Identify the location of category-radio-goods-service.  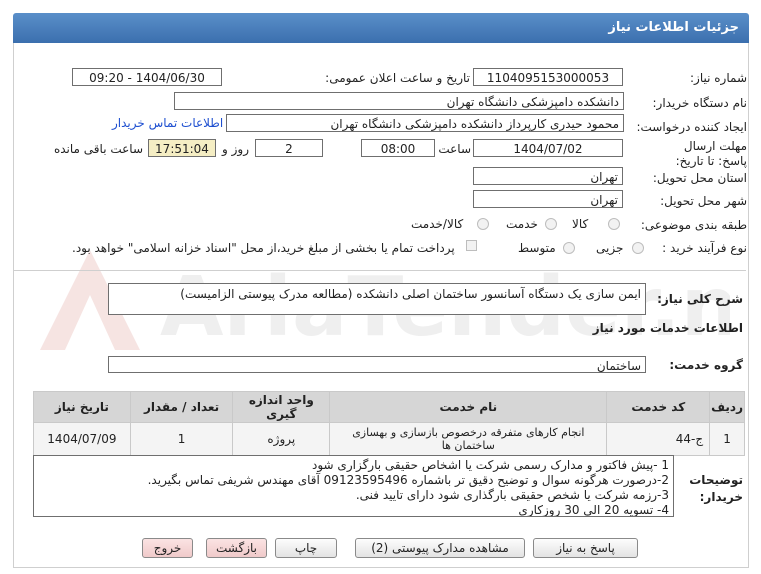
(483, 224).